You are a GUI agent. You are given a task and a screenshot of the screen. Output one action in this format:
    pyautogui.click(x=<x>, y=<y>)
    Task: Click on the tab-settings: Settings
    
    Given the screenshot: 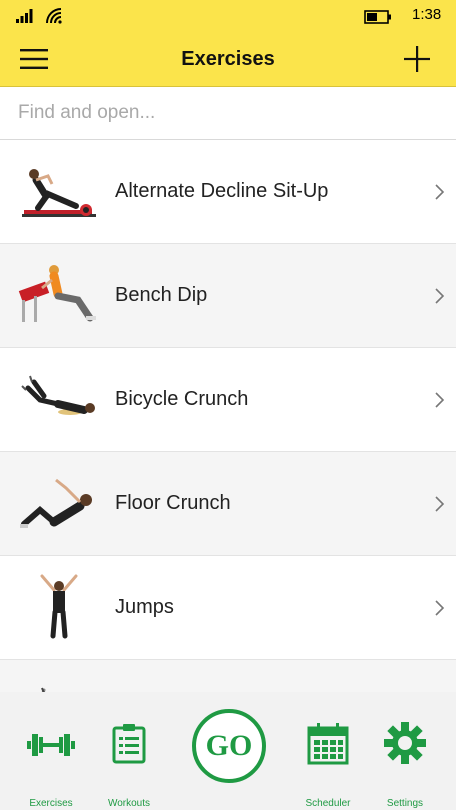 What is the action you would take?
    pyautogui.click(x=405, y=751)
    